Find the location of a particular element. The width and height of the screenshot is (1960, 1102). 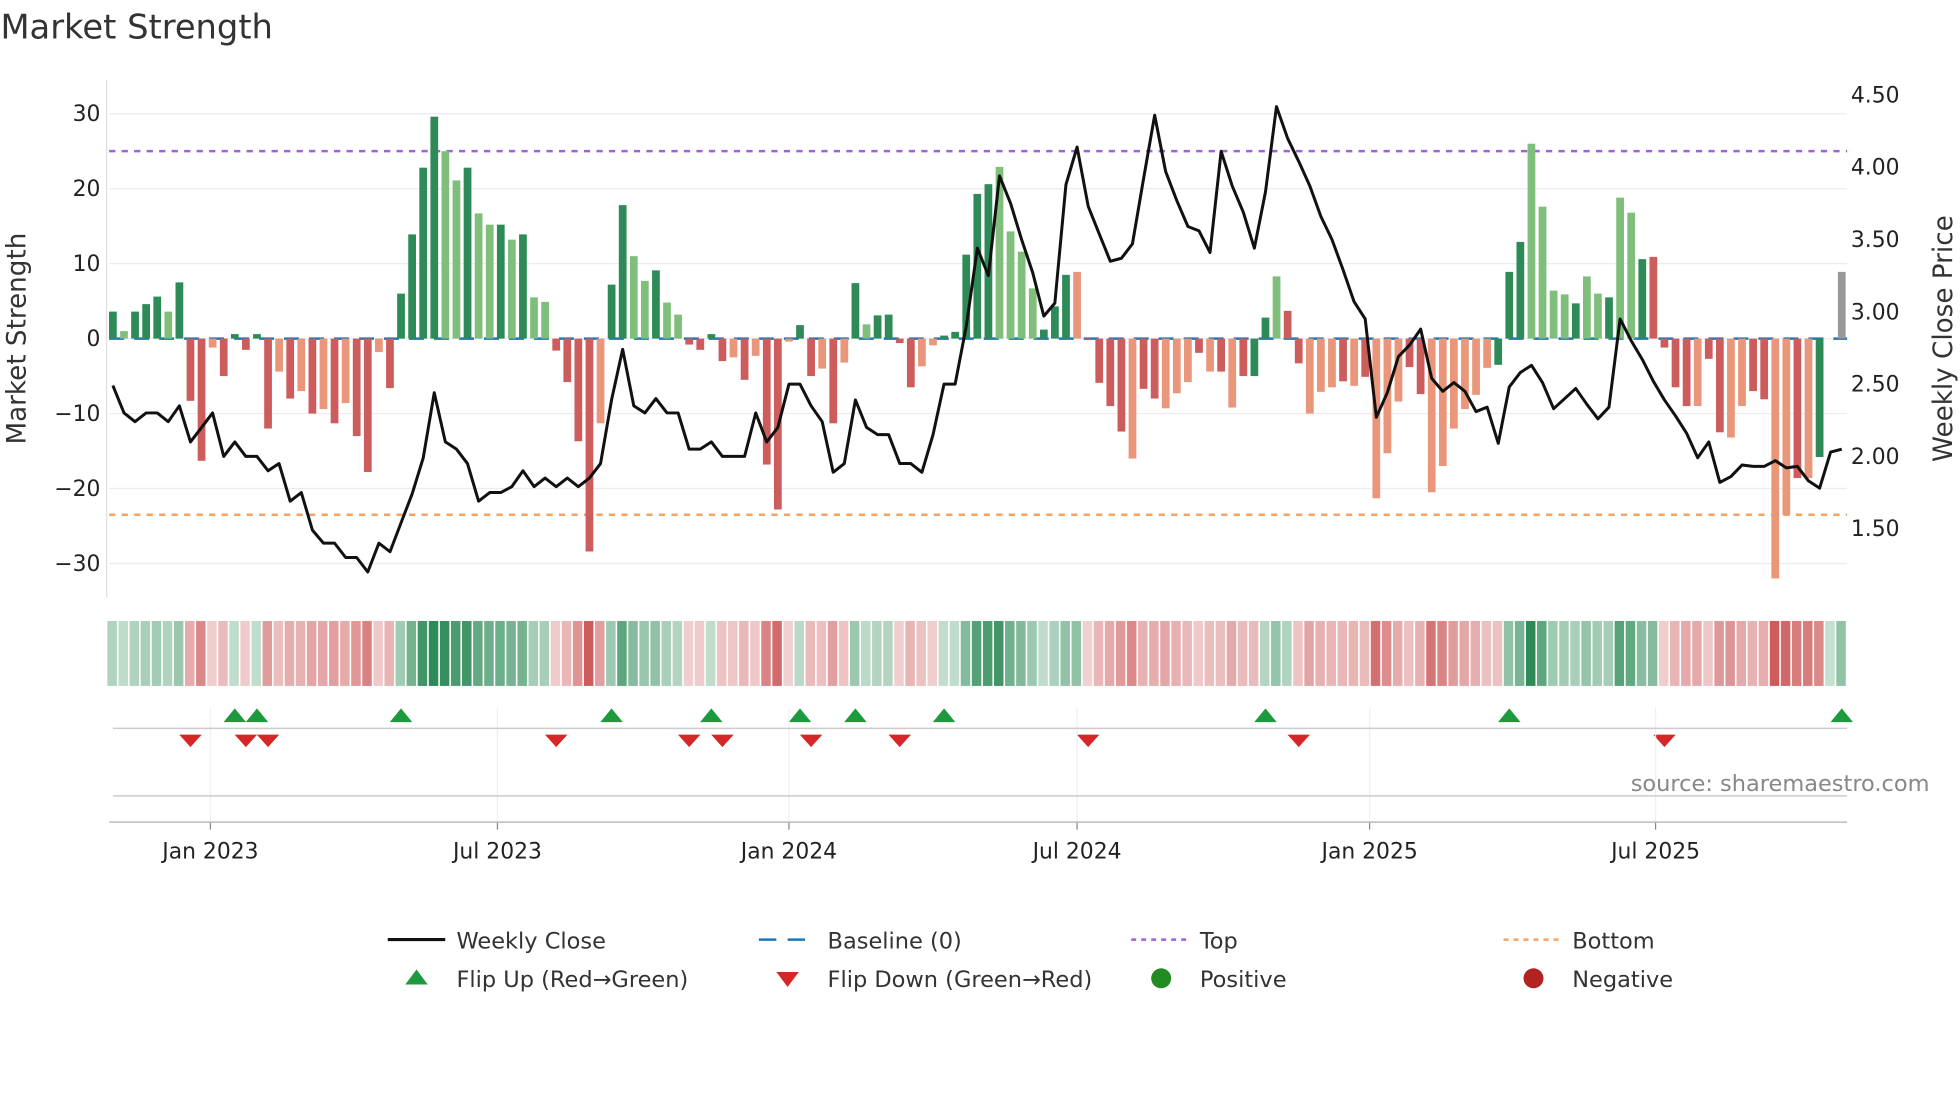

positive-legend-icon is located at coordinates (1161, 978).